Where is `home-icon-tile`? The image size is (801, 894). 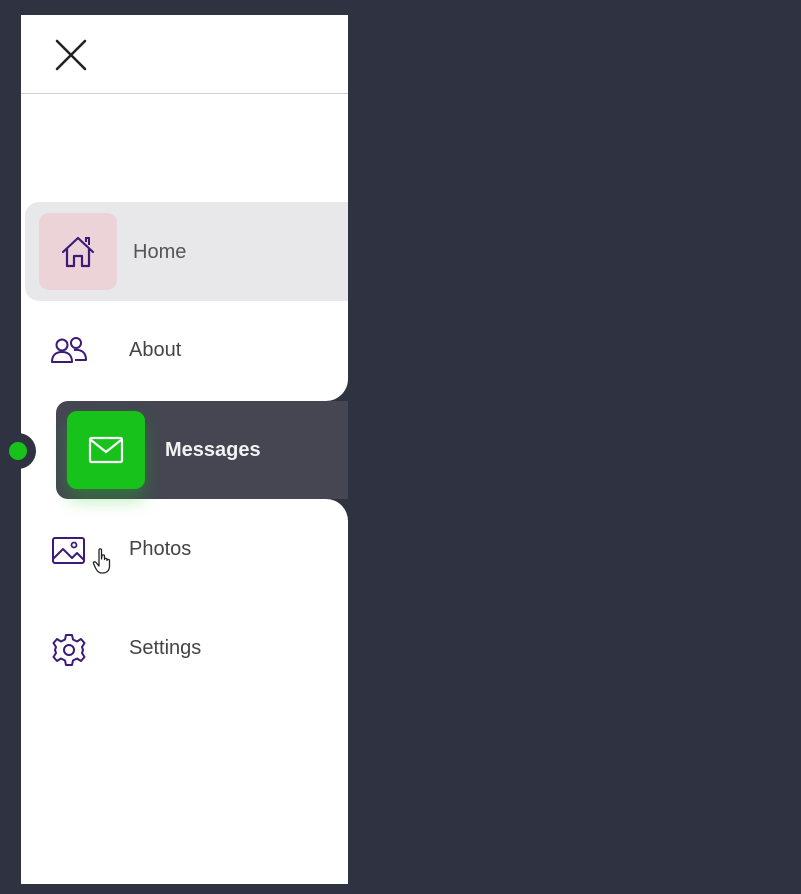
home-icon-tile is located at coordinates (78, 251).